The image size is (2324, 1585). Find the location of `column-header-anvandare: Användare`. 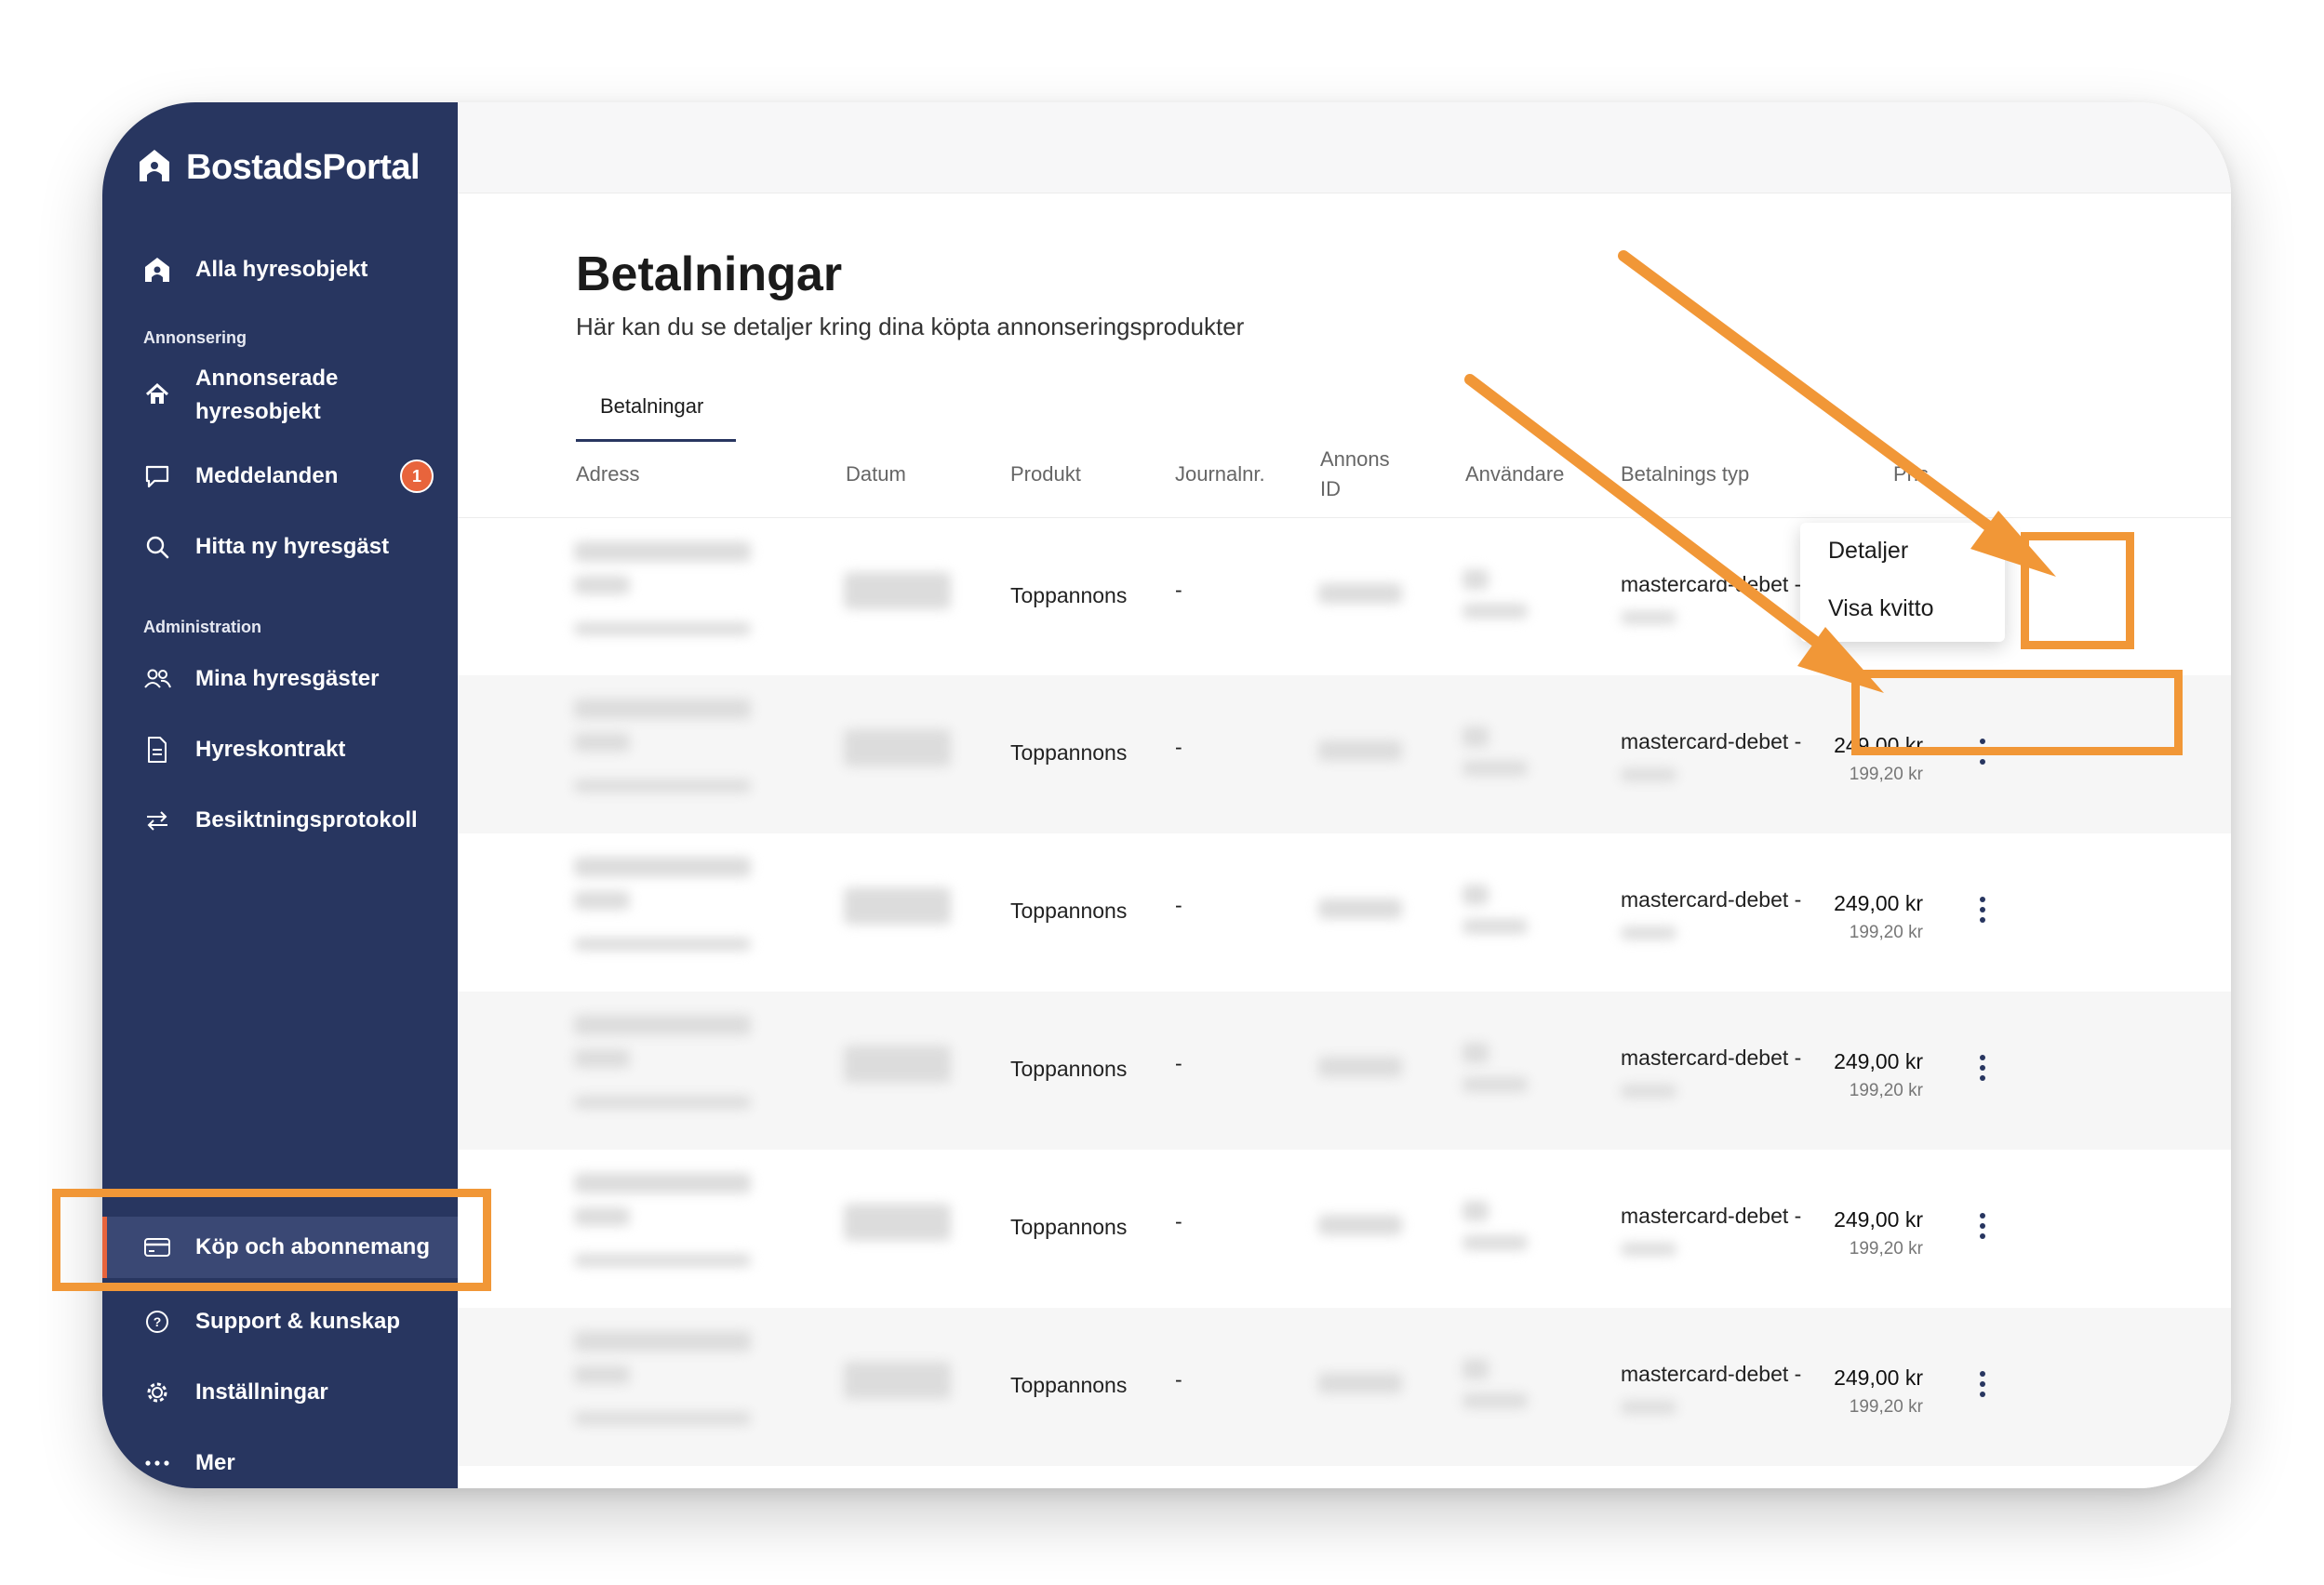

column-header-anvandare: Användare is located at coordinates (1514, 474).